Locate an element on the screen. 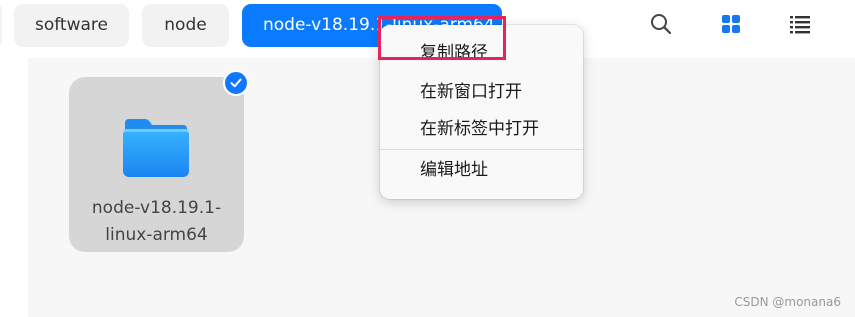 This screenshot has width=855, height=317. menu-separator is located at coordinates (481, 149).